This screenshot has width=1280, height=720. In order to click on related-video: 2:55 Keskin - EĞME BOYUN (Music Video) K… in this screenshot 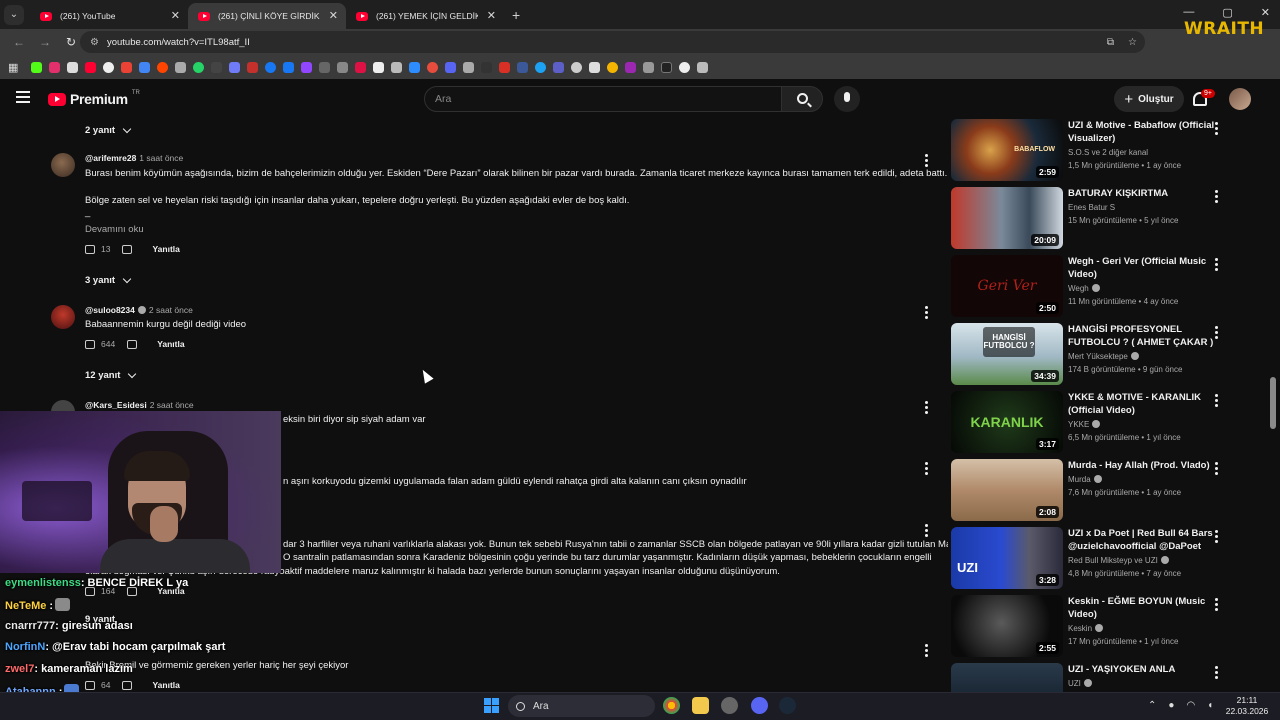, I will do `click(1096, 626)`.